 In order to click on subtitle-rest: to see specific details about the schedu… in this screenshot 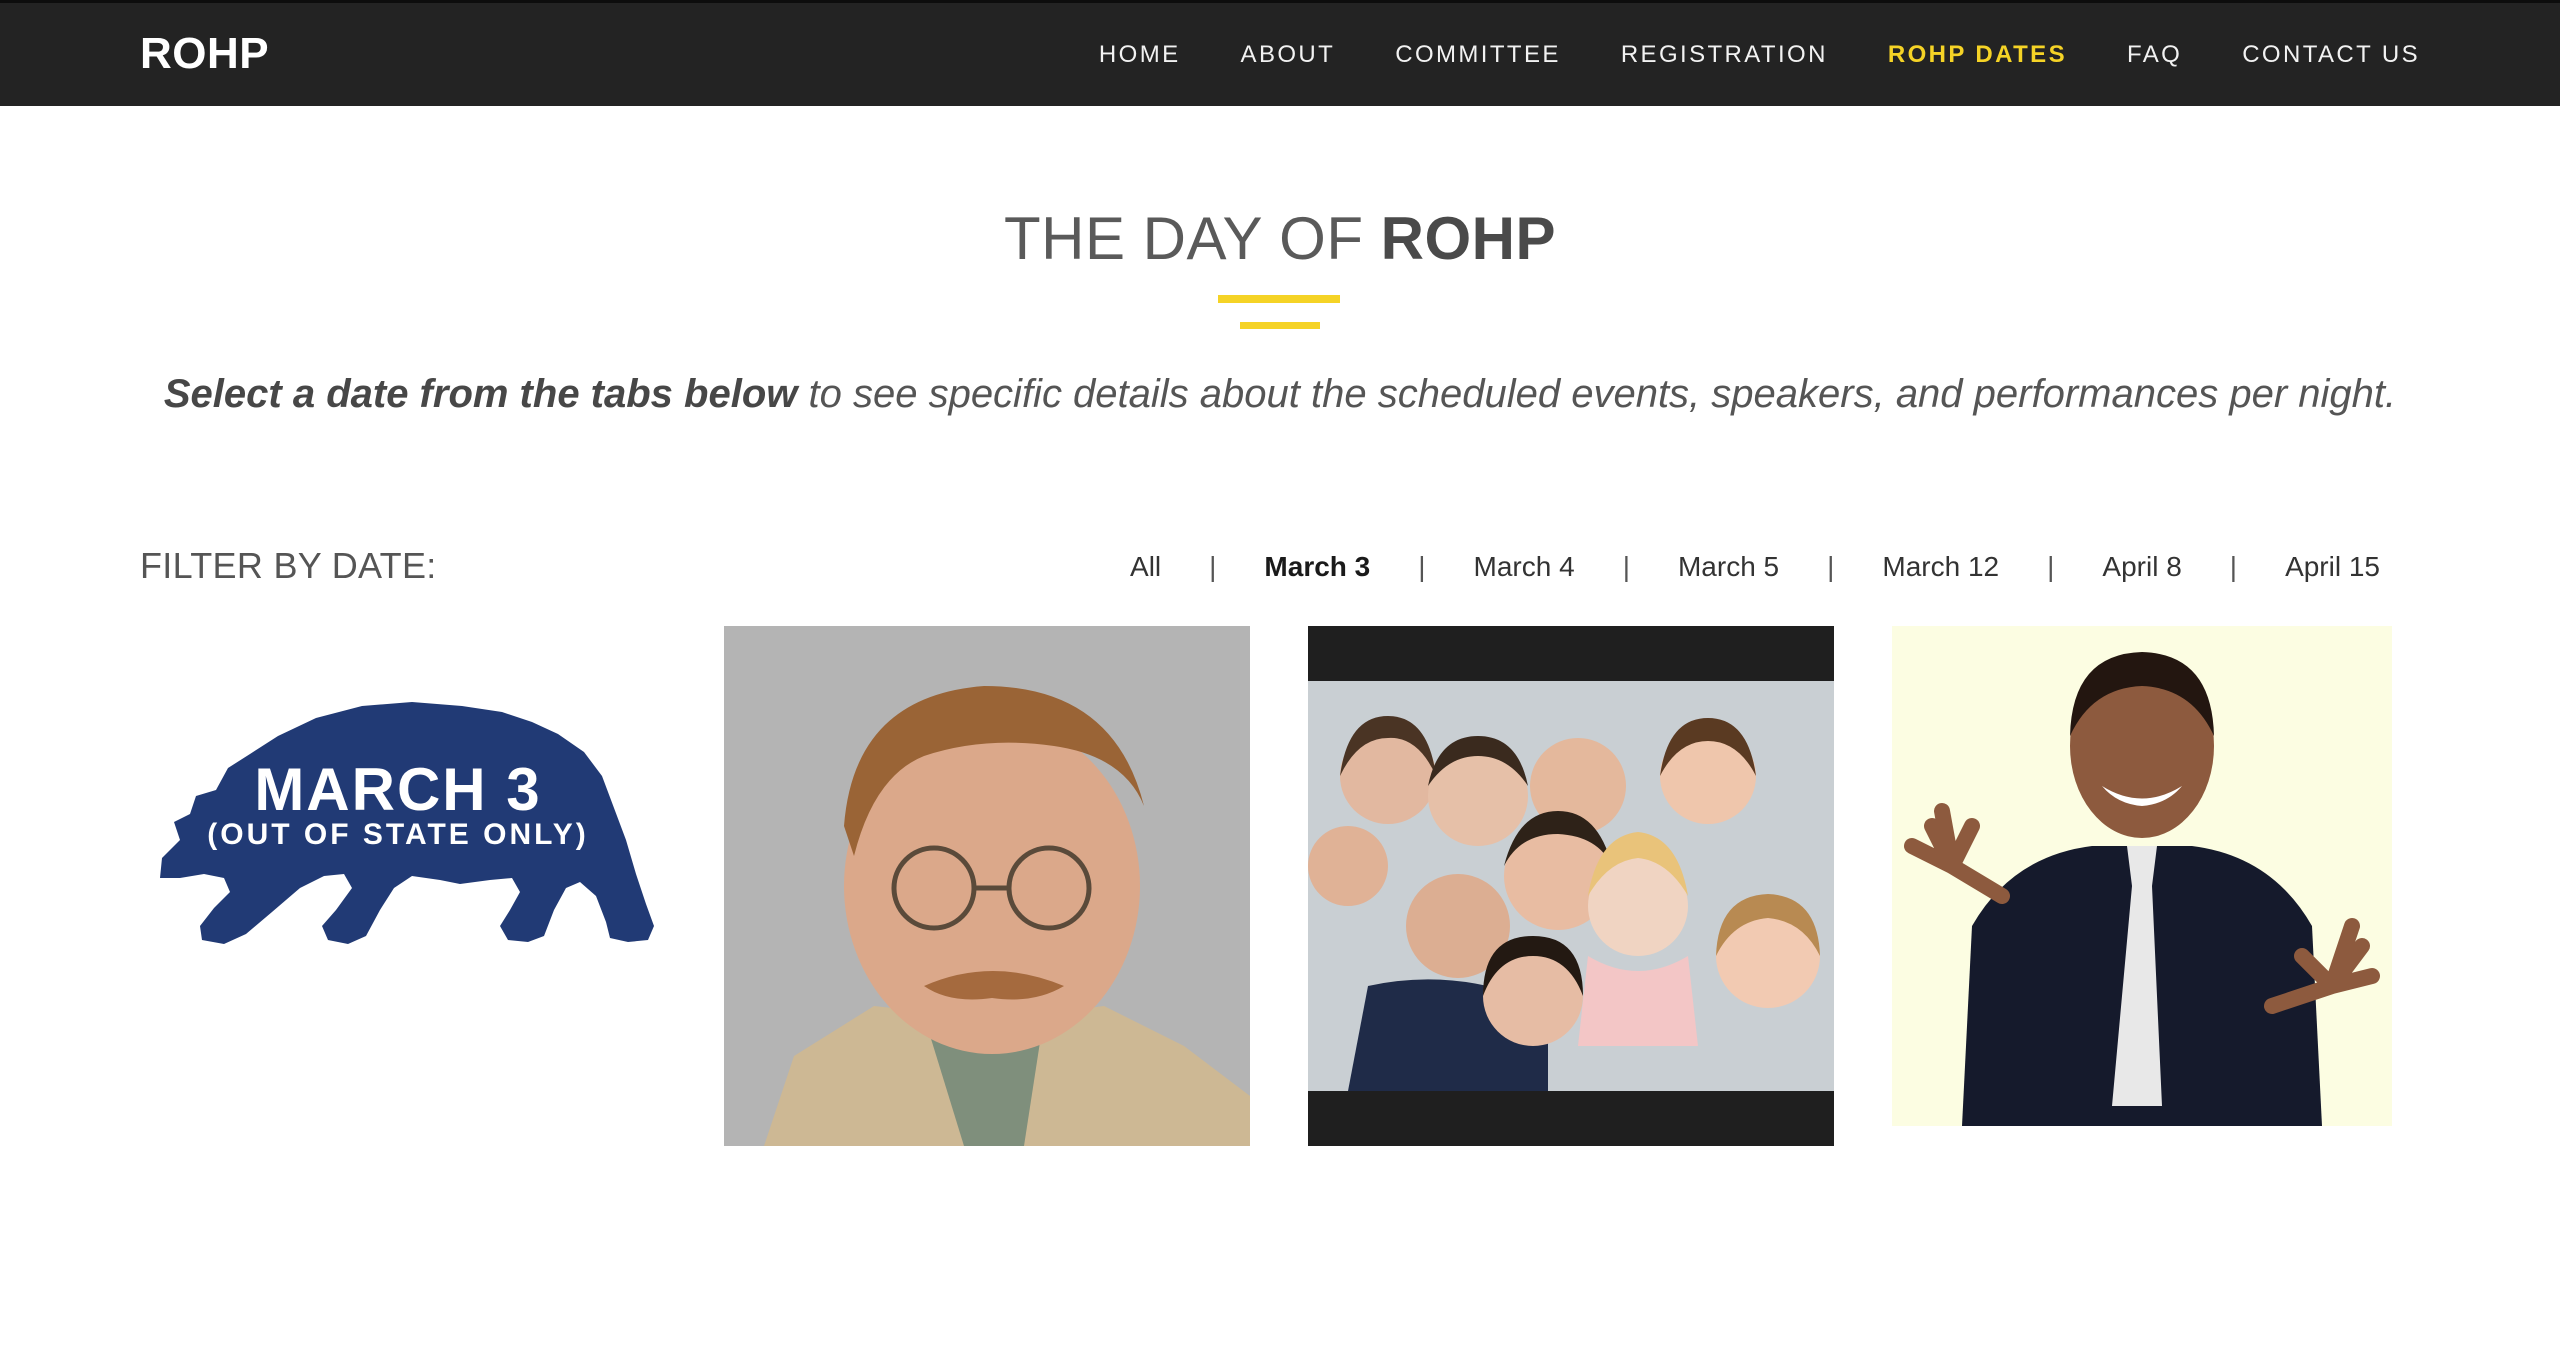, I will do `click(1597, 394)`.